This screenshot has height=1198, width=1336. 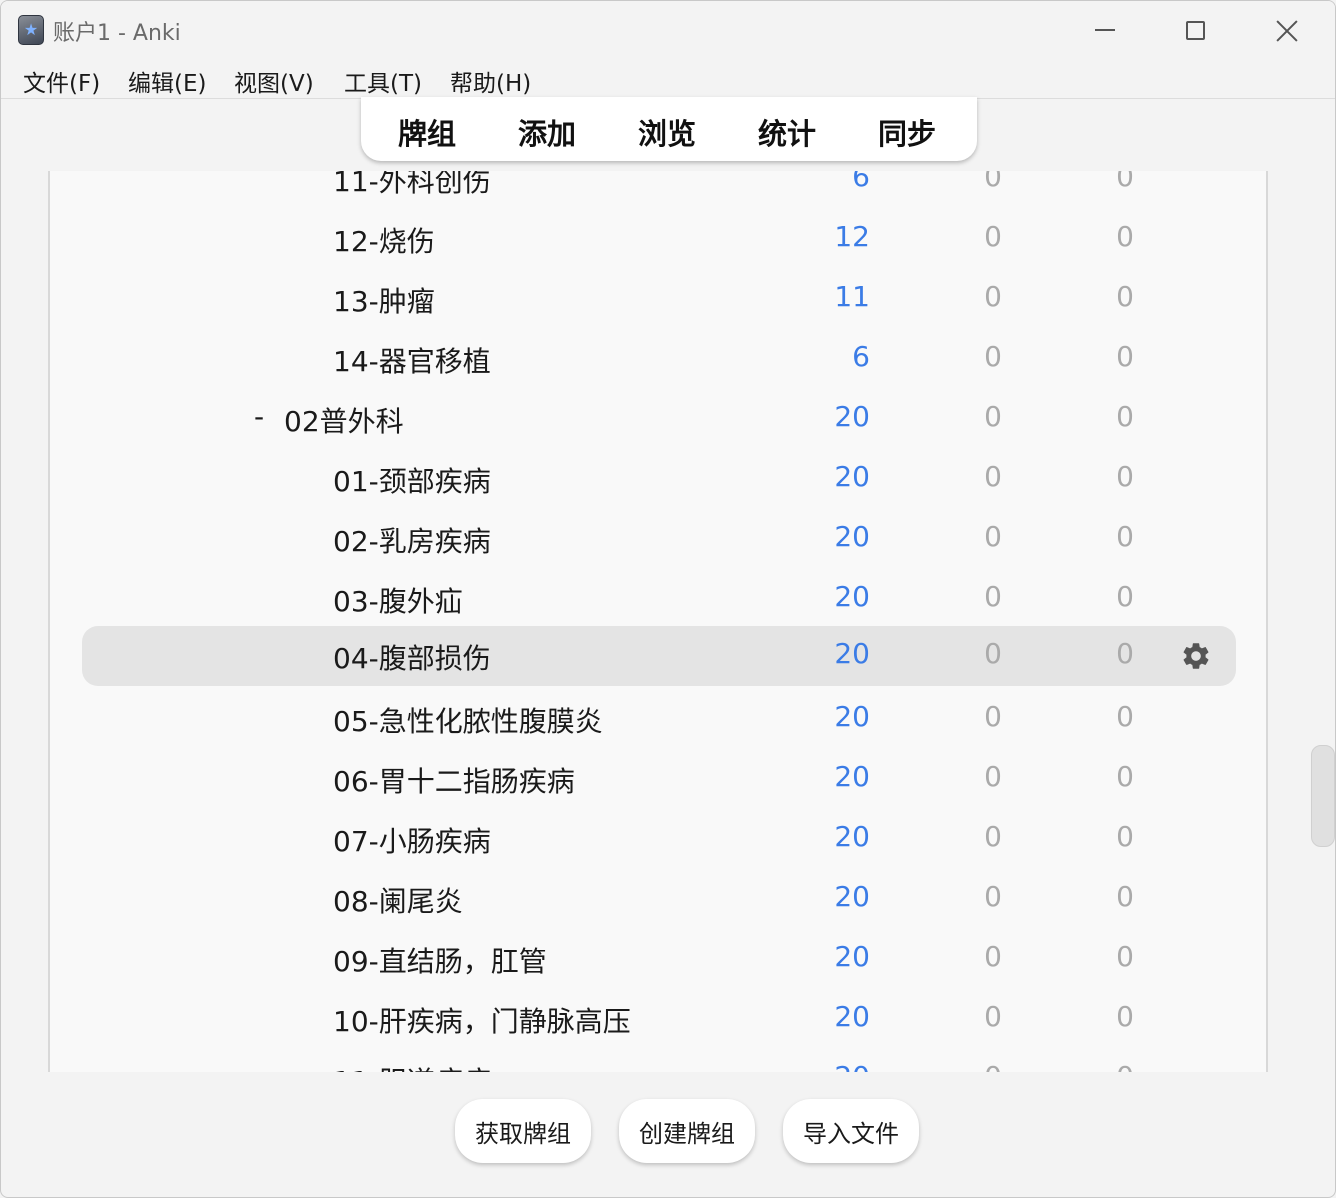 What do you see at coordinates (412, 185) in the screenshot?
I see `deck-name: 11-外科创伤` at bounding box center [412, 185].